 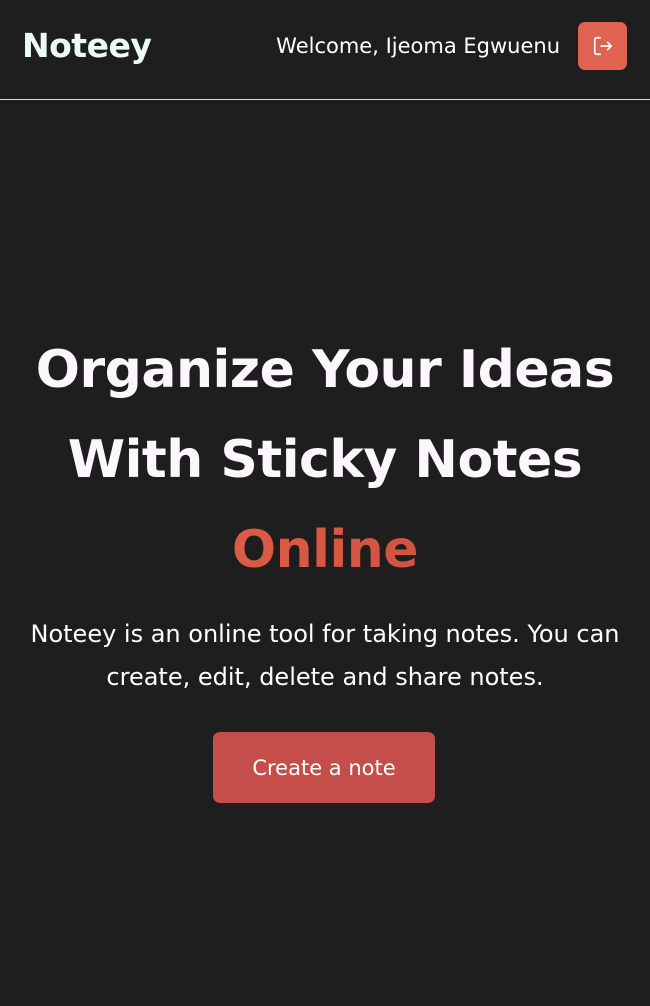 I want to click on headline-line-2: With Sticky Notes, so click(x=325, y=460).